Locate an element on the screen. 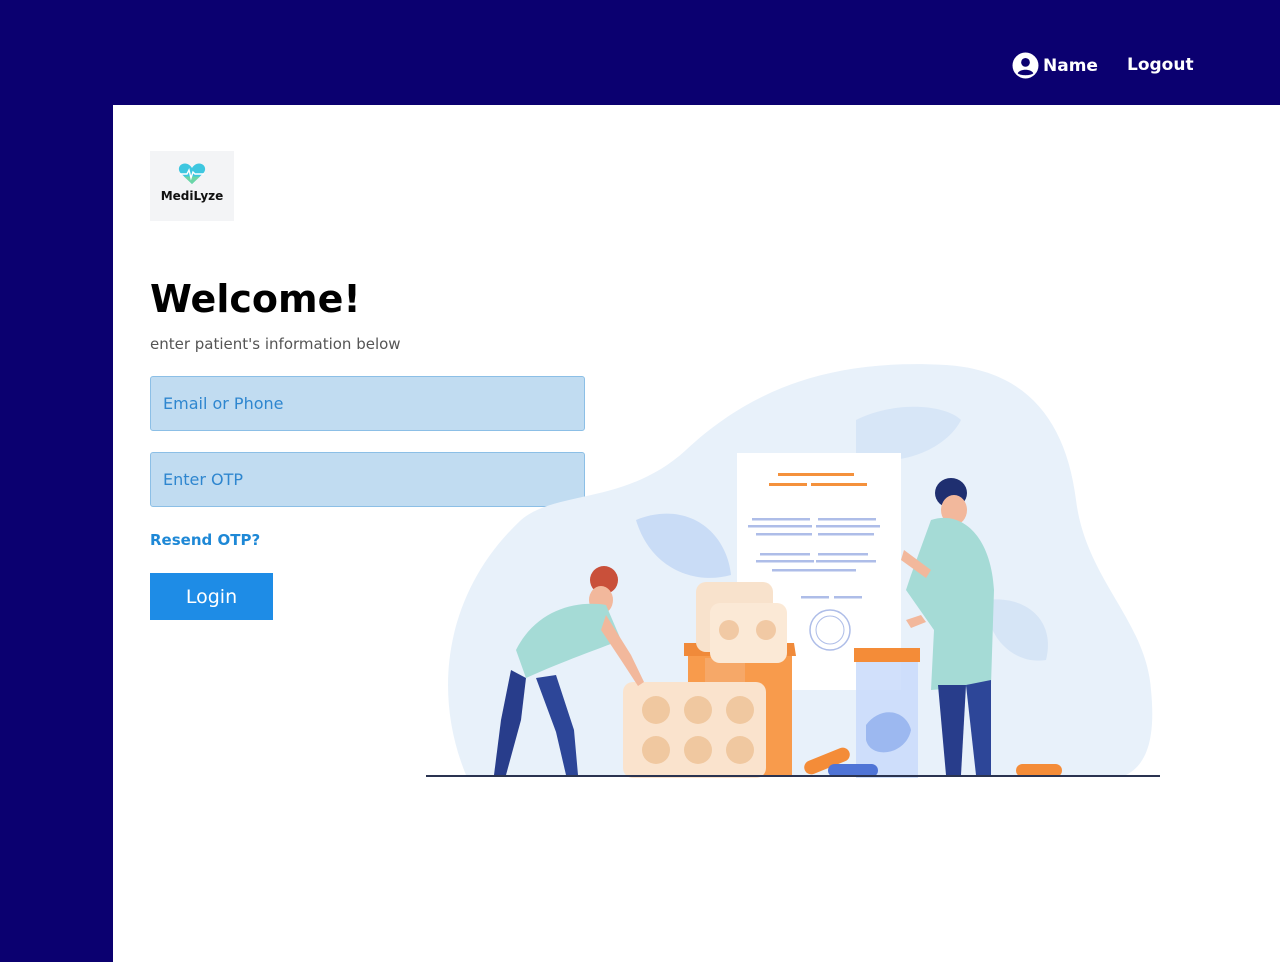 This screenshot has height=962, width=1280. page-subtitle: enter patient's information below is located at coordinates (275, 344).